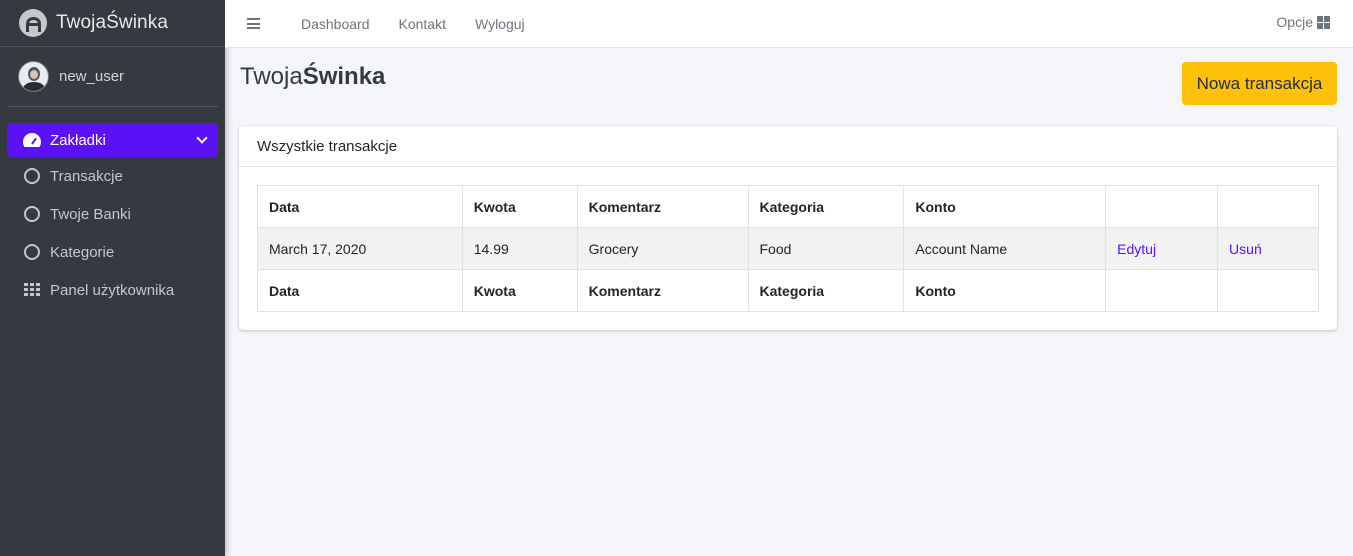  I want to click on options-menu: Opcje, so click(1303, 22).